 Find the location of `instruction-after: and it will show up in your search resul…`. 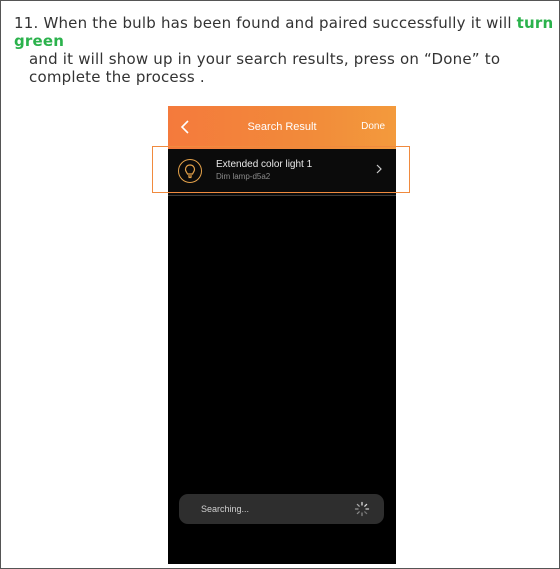

instruction-after: and it will show up in your search resul… is located at coordinates (265, 68).